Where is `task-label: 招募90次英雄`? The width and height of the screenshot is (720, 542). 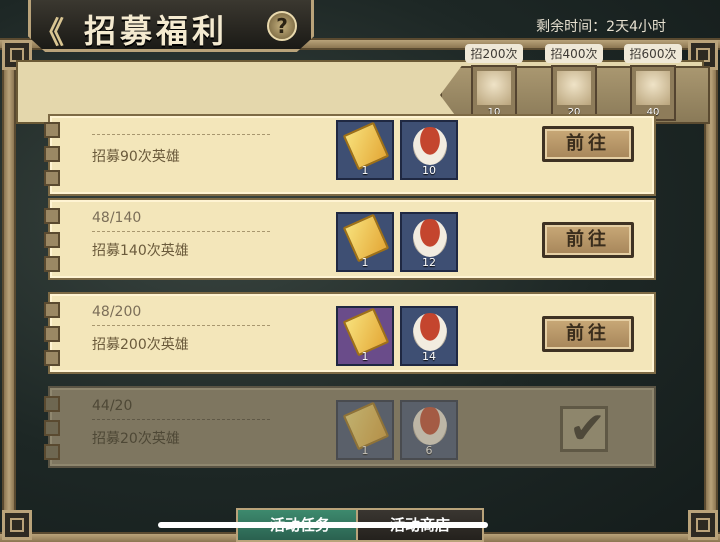 task-label: 招募90次英雄 is located at coordinates (136, 157).